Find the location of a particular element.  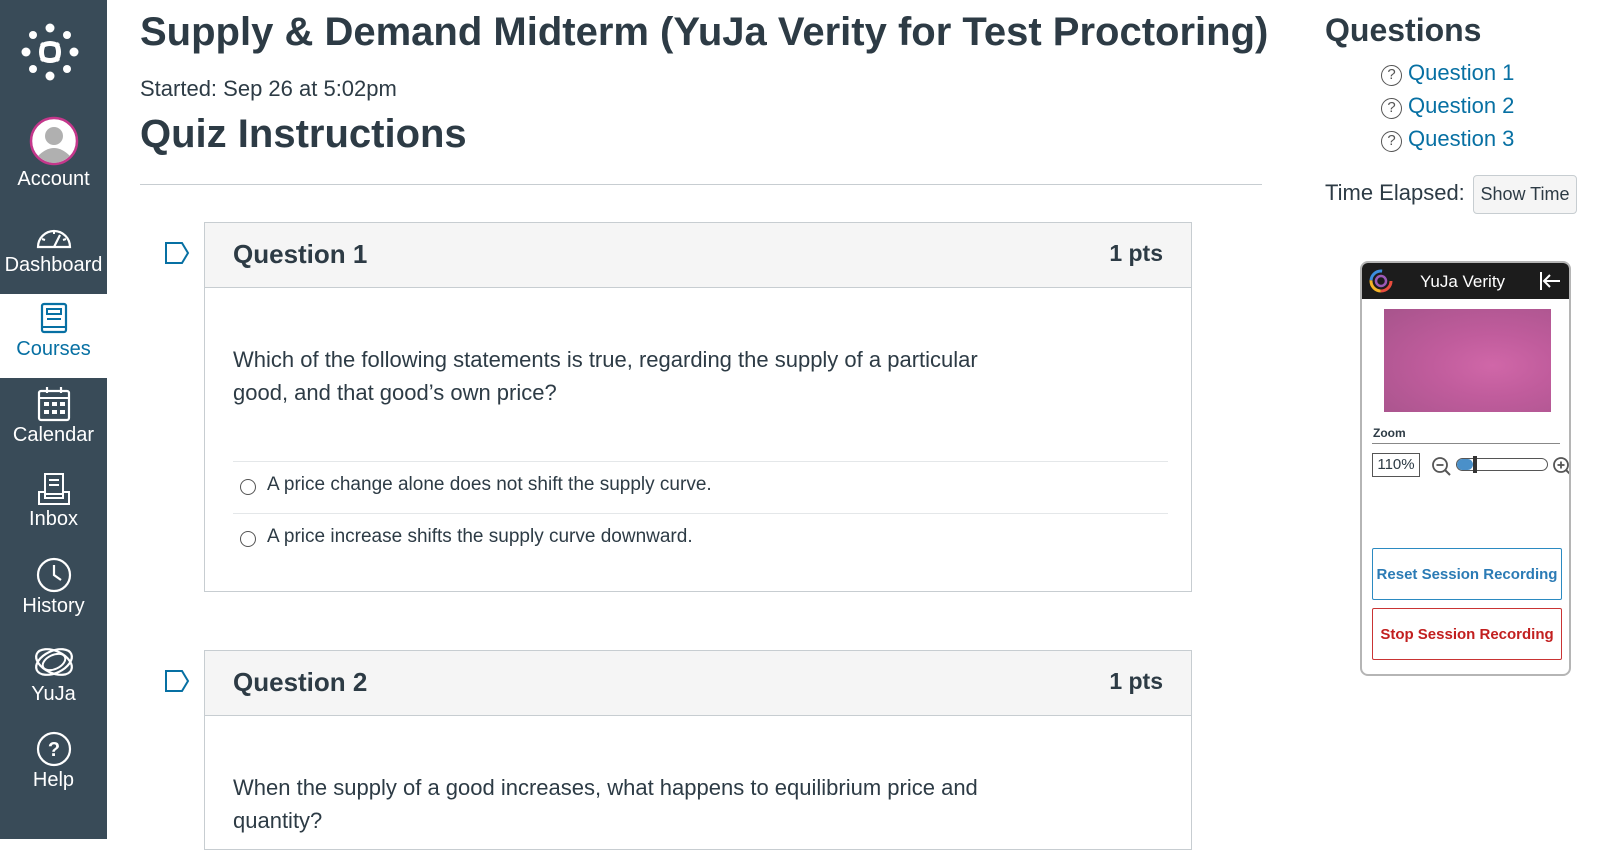

show-time-button: Show Time is located at coordinates (1525, 194).